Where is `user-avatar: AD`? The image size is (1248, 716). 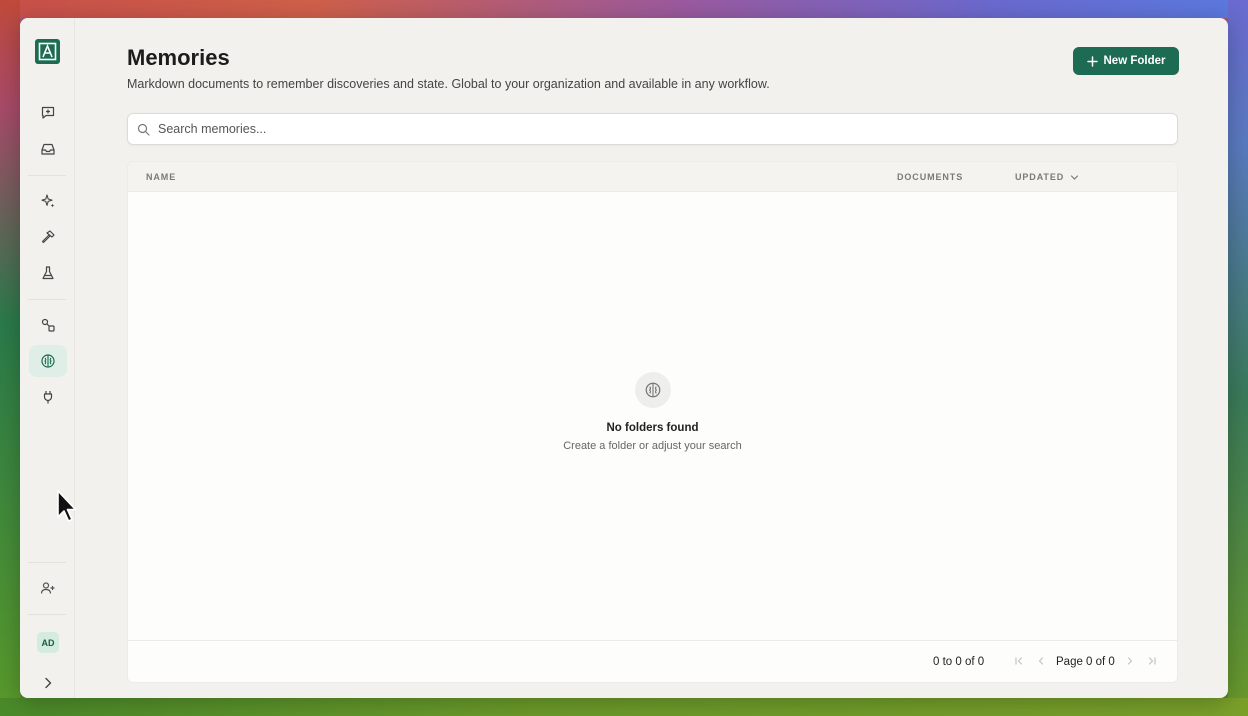
user-avatar: AD is located at coordinates (48, 642).